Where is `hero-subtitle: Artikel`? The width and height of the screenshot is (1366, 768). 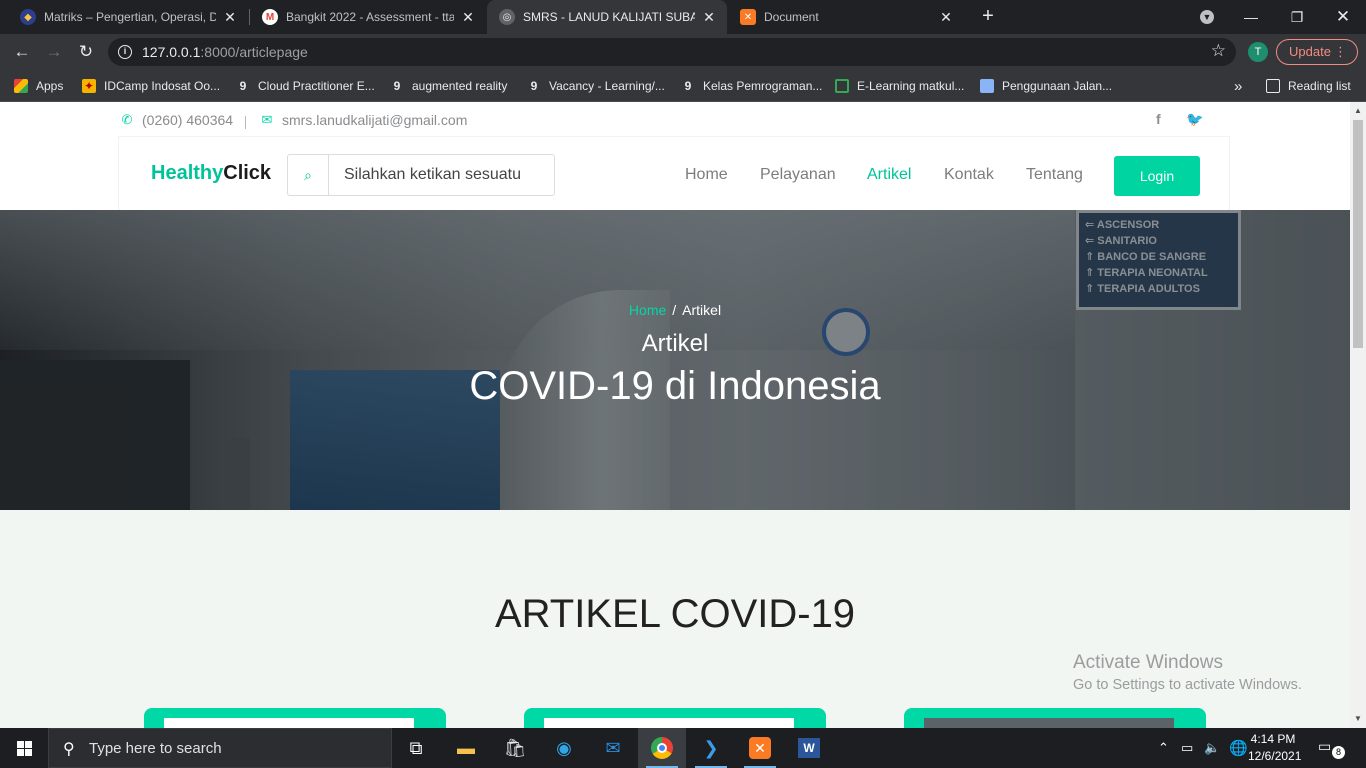 hero-subtitle: Artikel is located at coordinates (675, 343).